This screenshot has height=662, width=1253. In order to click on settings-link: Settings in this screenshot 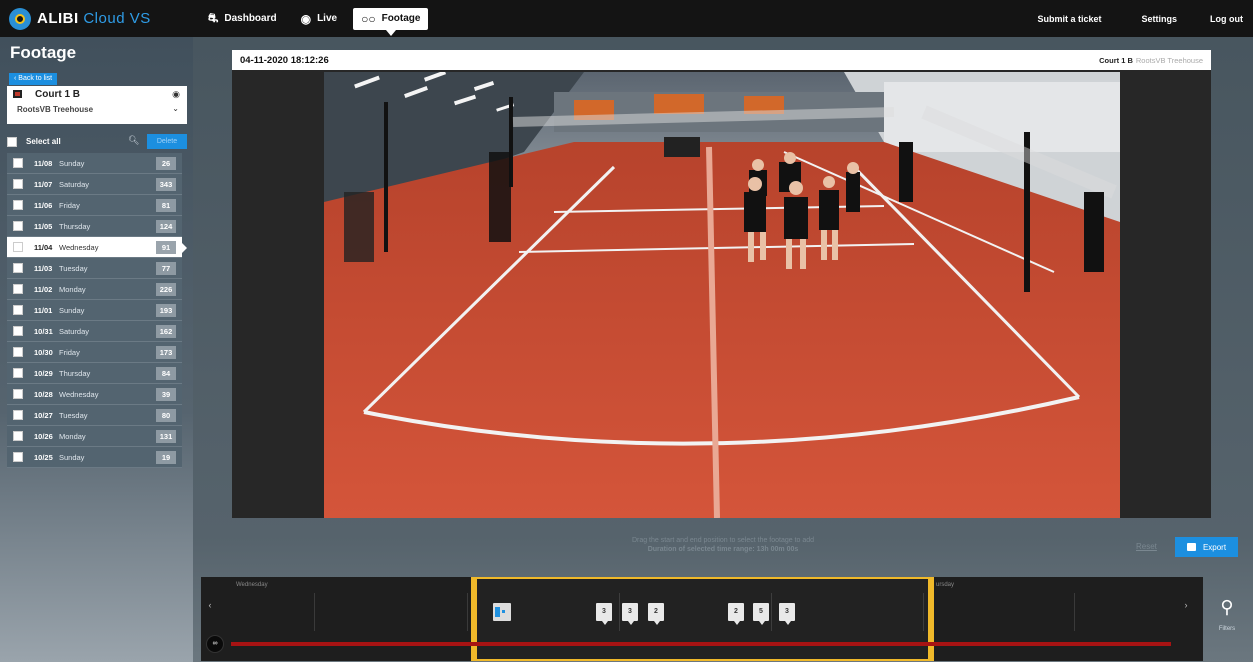, I will do `click(1159, 19)`.